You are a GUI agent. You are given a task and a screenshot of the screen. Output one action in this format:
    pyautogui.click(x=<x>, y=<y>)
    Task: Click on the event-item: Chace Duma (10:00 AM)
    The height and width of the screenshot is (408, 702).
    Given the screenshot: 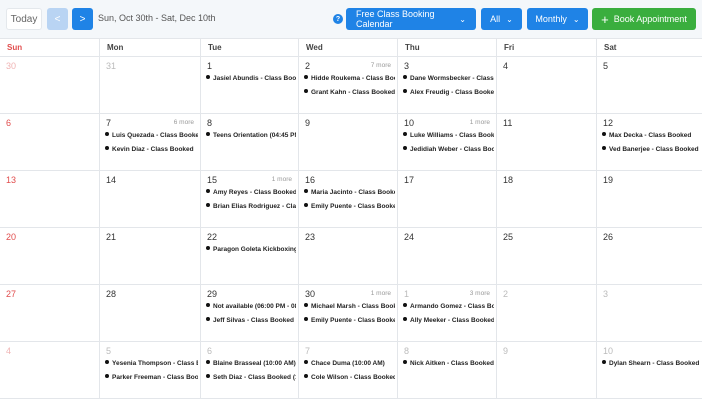 What is the action you would take?
    pyautogui.click(x=349, y=365)
    